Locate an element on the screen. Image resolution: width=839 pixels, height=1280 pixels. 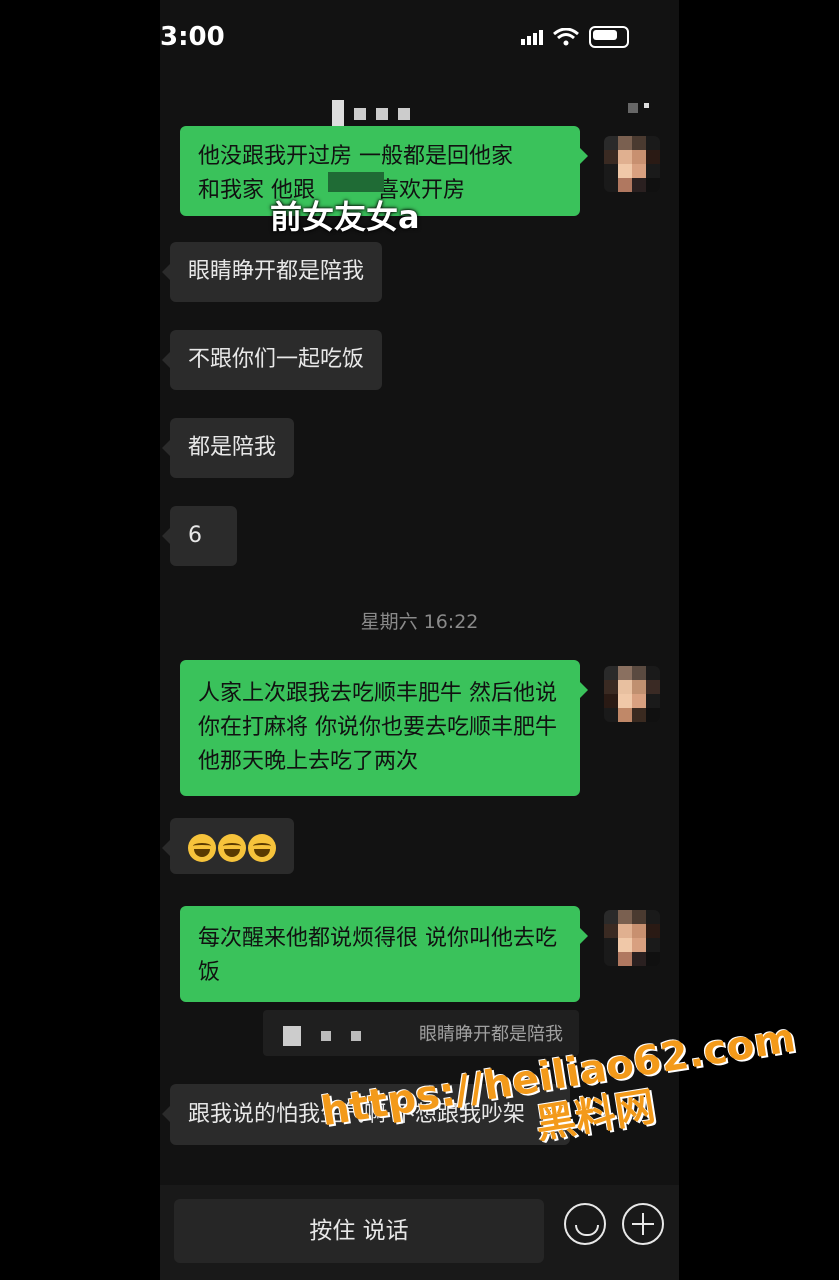
battery-icon is located at coordinates (609, 37).